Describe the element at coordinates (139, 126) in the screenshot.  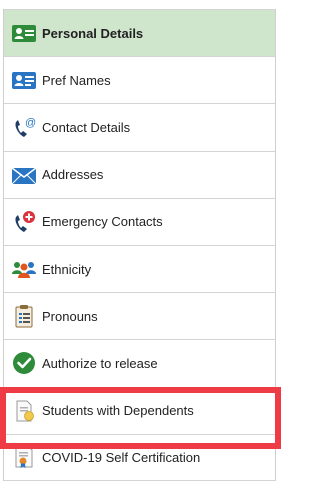
I see `nav-item-contact-details: @ Contact Details` at that location.